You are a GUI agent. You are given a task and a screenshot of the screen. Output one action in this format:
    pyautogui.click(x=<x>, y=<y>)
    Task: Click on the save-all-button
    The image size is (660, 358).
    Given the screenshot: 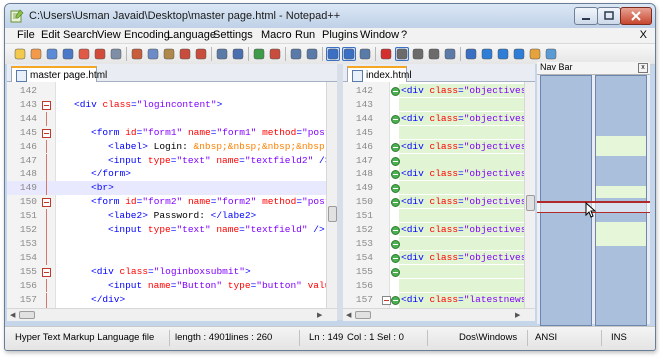 What is the action you would take?
    pyautogui.click(x=68, y=54)
    